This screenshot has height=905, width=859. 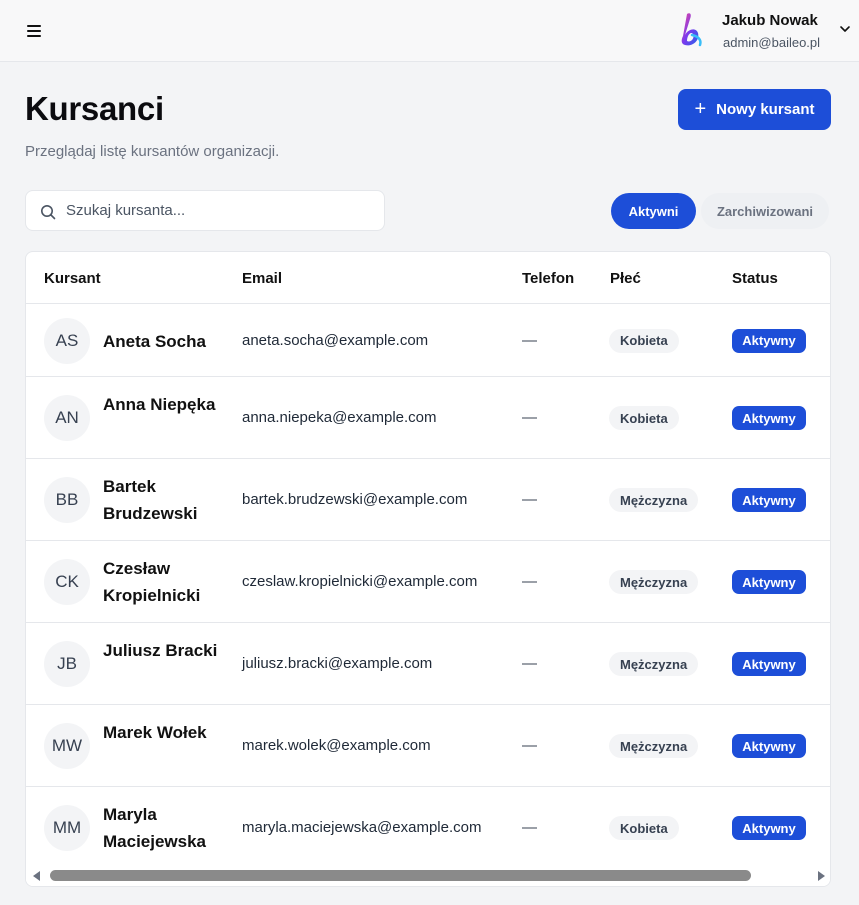 What do you see at coordinates (152, 151) in the screenshot?
I see `page-subtitle: Przeglądaj listę kursantów organizacji.` at bounding box center [152, 151].